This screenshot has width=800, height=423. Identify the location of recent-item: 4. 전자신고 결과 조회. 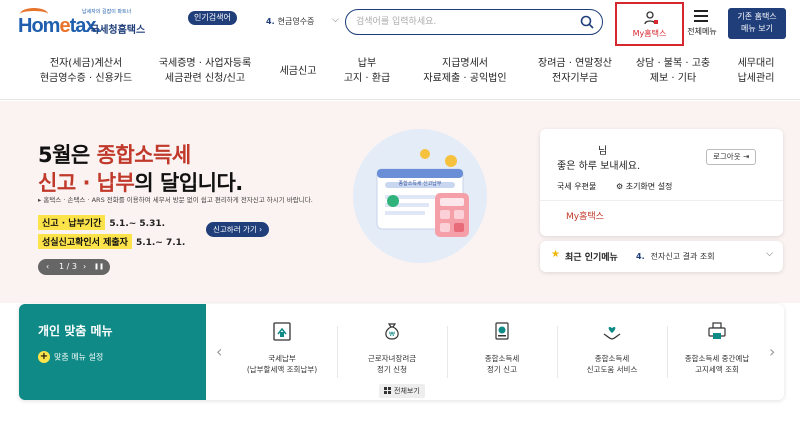
(675, 256).